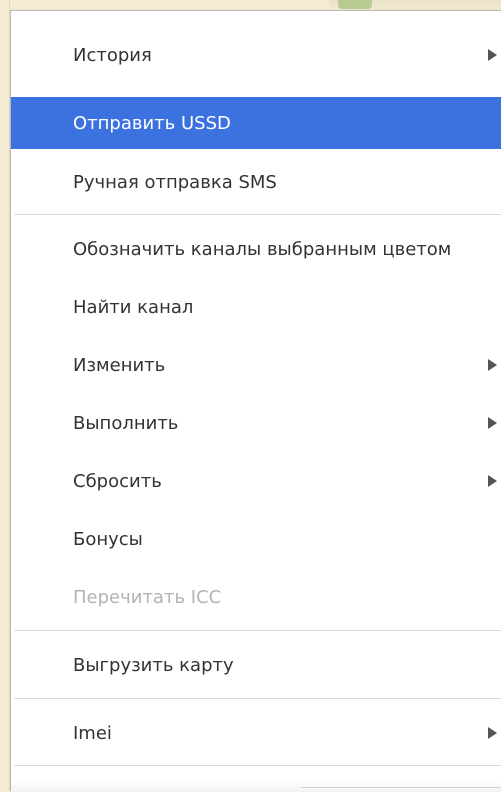  What do you see at coordinates (108, 539) in the screenshot?
I see `menu-item-label: Бонусы` at bounding box center [108, 539].